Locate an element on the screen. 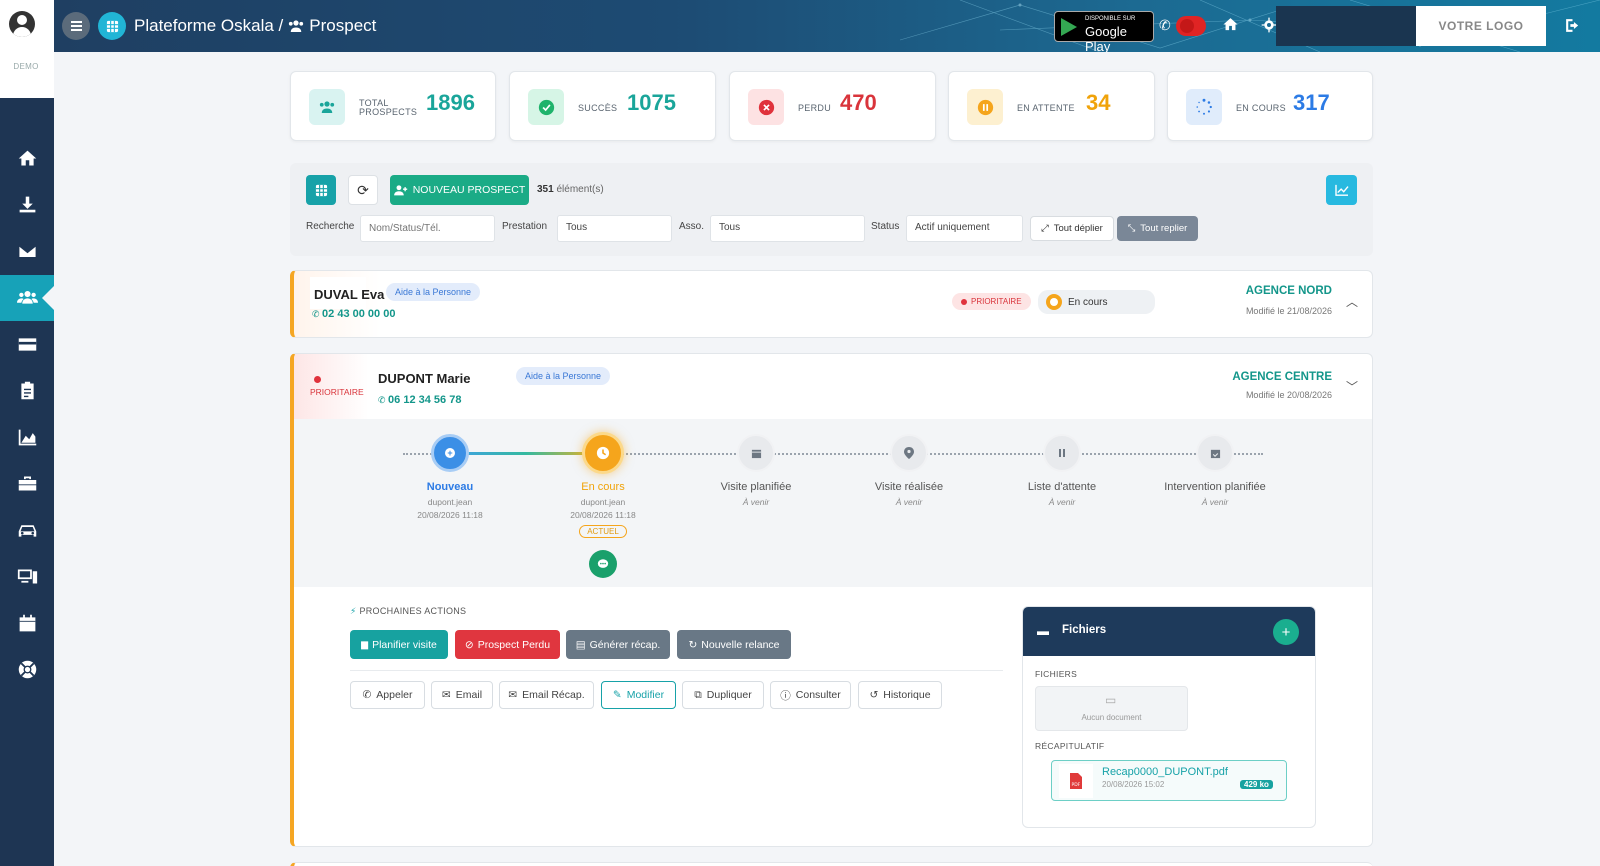 The width and height of the screenshot is (1600, 866). step-name: Nouveau is located at coordinates (450, 487).